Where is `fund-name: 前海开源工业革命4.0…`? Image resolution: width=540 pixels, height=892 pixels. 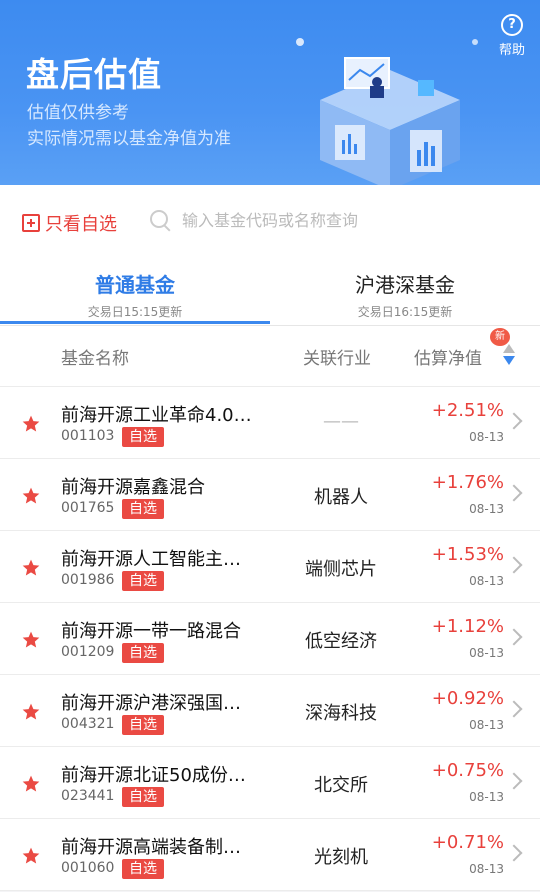
fund-name: 前海开源工业革命4.0… is located at coordinates (156, 415).